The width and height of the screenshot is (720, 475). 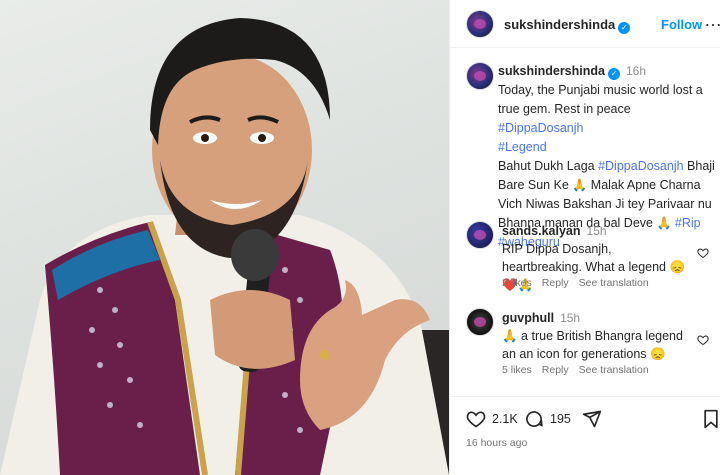 I want to click on bookmark-icon, so click(x=711, y=419).